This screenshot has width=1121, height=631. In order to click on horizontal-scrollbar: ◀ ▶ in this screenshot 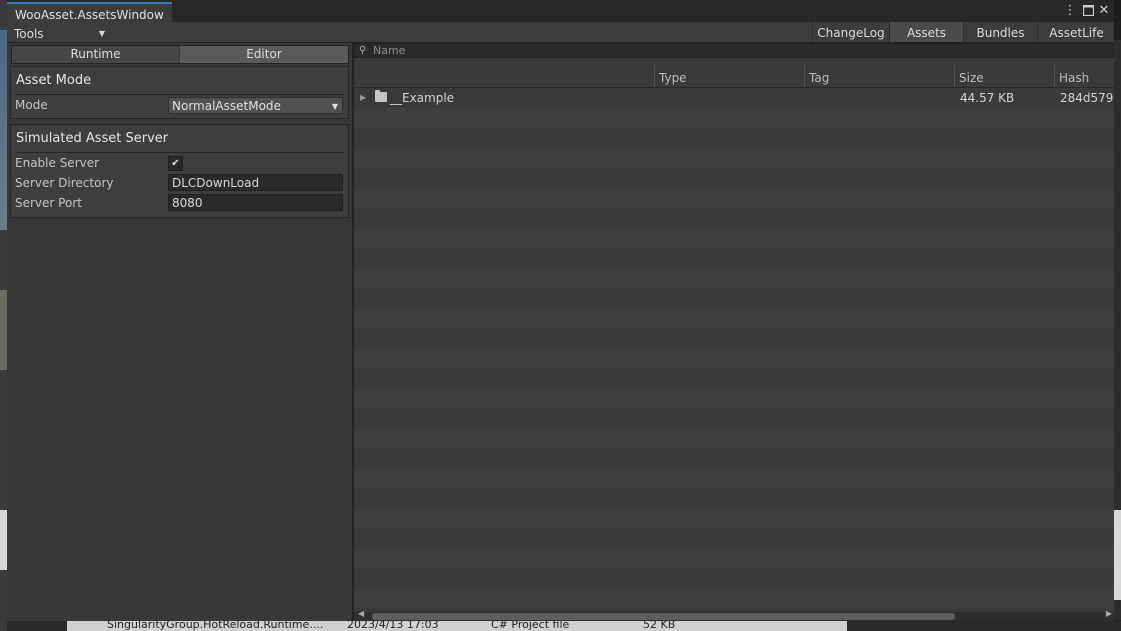, I will do `click(734, 615)`.